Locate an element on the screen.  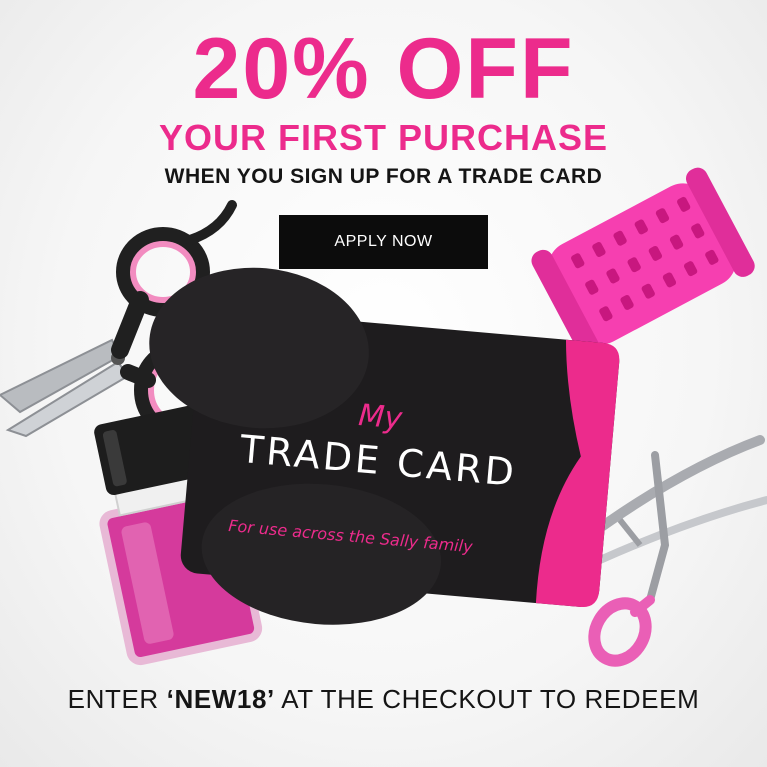
eyelash-curler-icon is located at coordinates (676, 551).